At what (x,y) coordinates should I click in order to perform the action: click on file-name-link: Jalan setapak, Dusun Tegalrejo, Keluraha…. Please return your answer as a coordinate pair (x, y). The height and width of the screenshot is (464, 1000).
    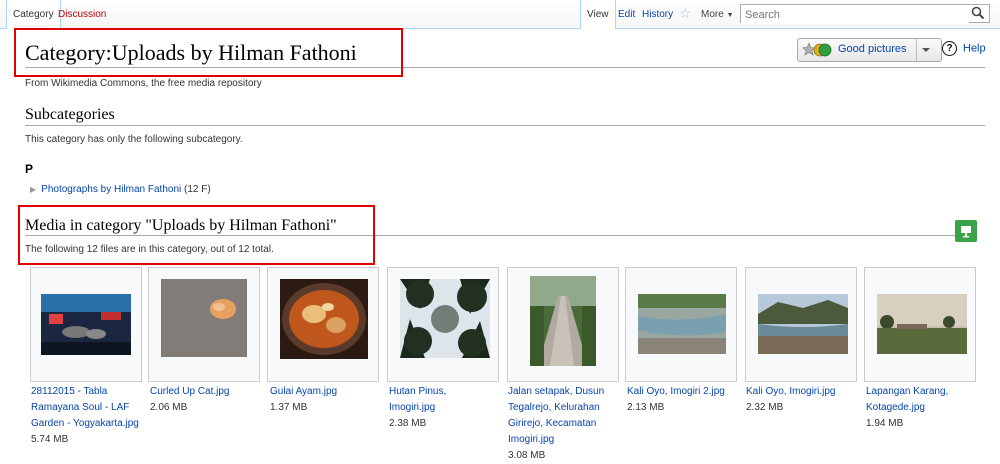
    Looking at the image, I should click on (563, 416).